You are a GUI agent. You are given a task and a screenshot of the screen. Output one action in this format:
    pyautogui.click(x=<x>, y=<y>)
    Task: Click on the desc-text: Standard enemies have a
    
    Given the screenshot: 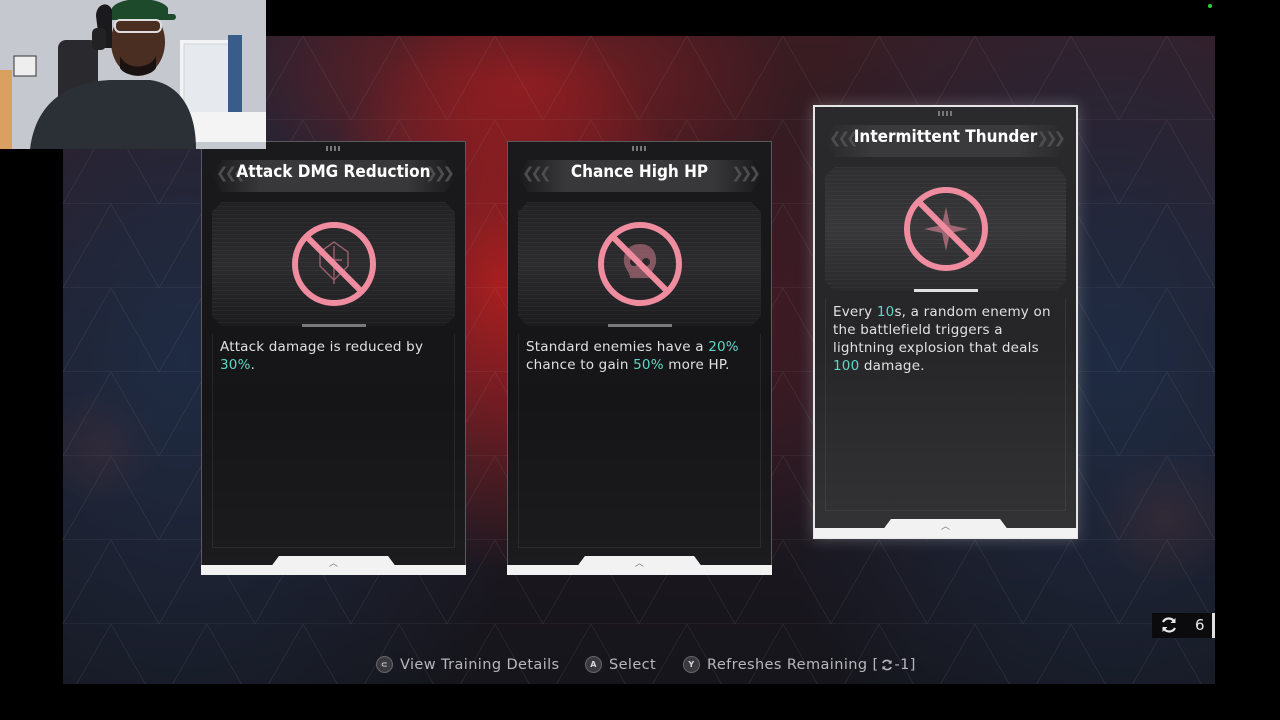 What is the action you would take?
    pyautogui.click(x=617, y=347)
    